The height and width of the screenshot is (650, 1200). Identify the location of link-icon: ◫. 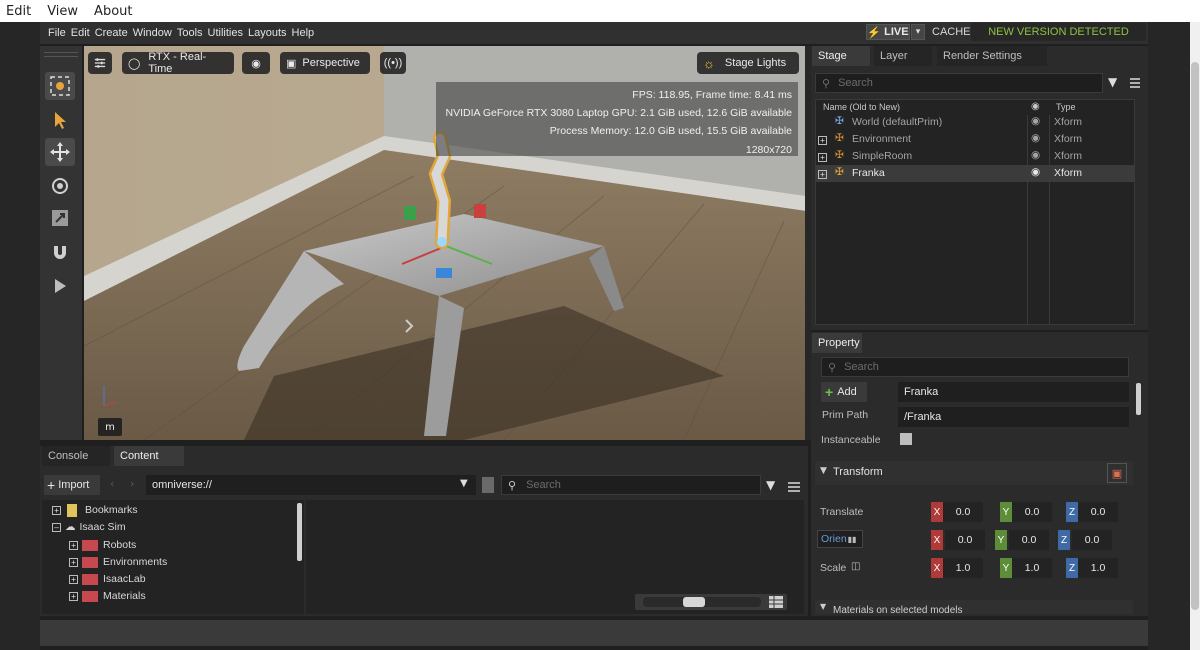
(855, 566).